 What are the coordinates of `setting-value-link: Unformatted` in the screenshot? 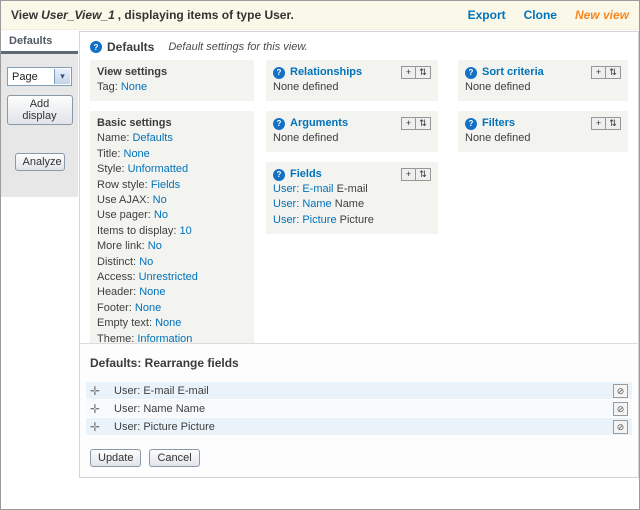 It's located at (158, 169).